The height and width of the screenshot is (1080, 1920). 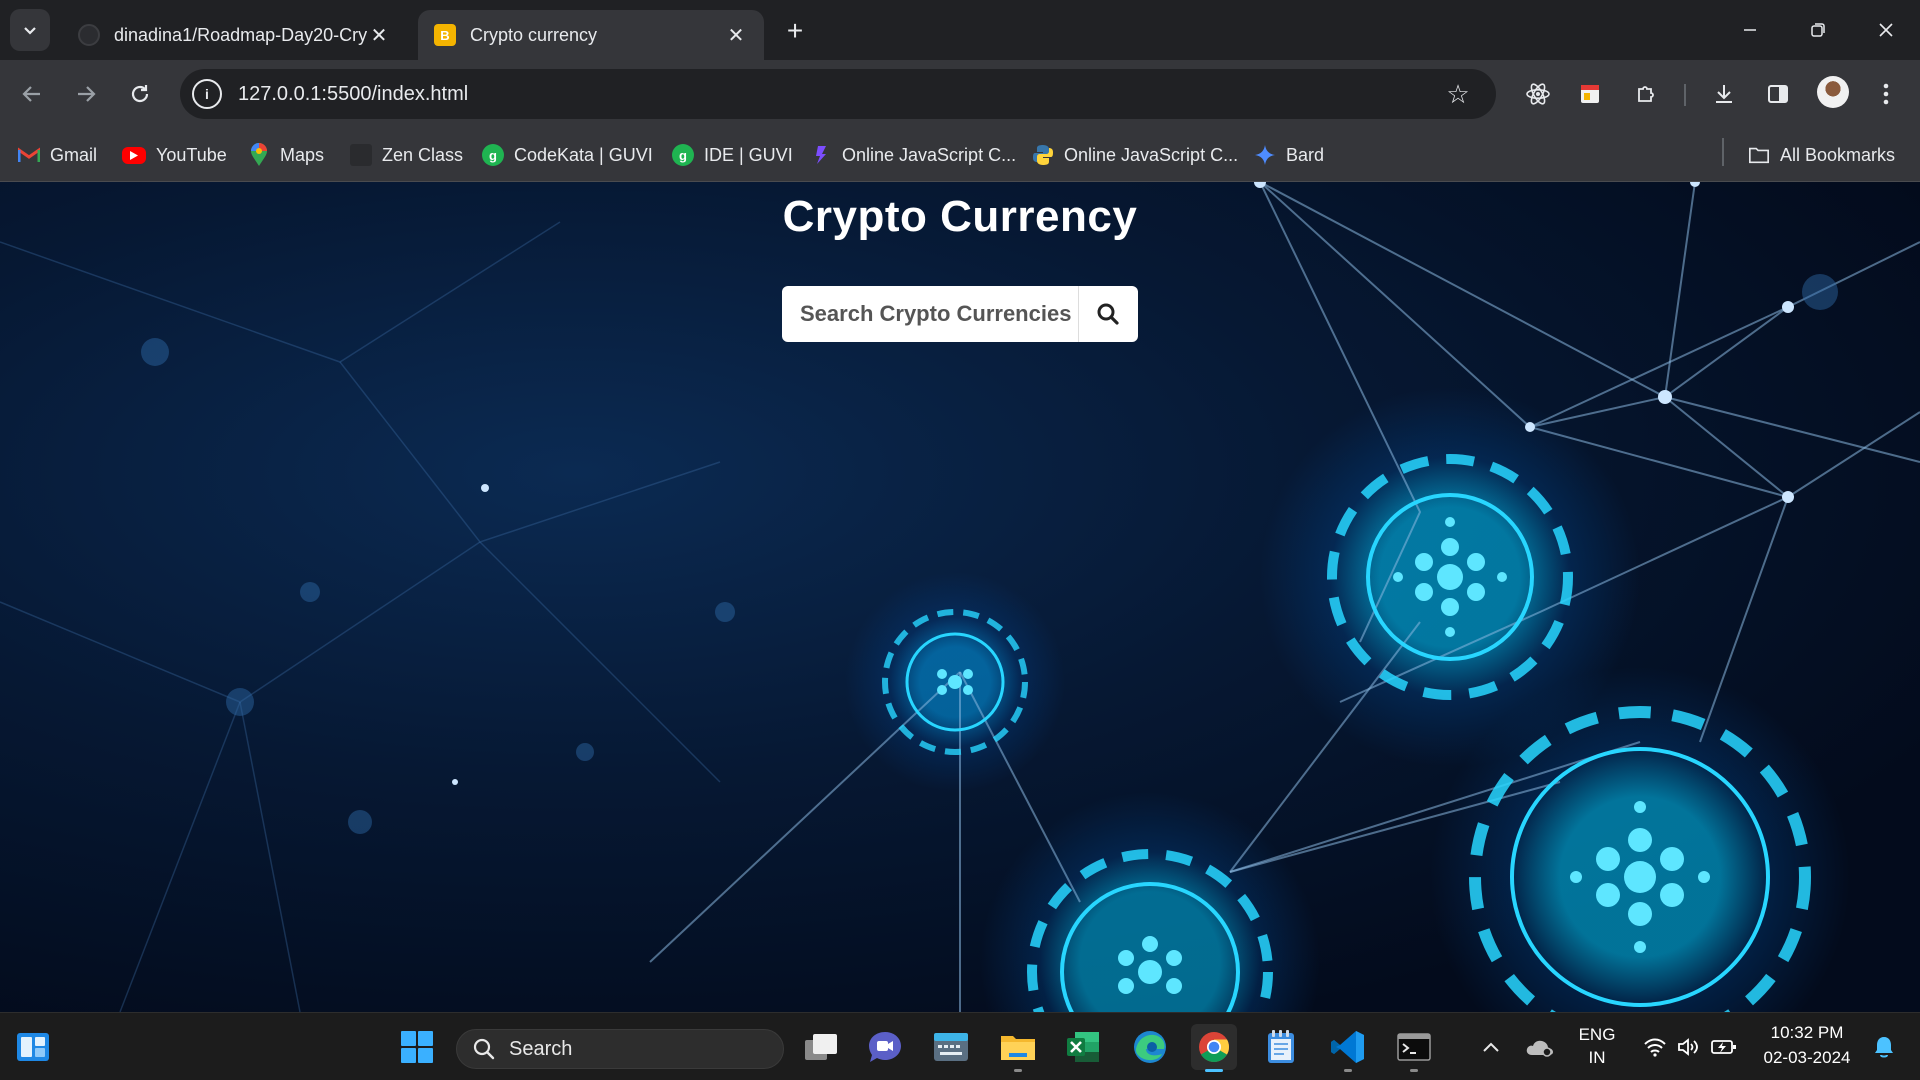 I want to click on bookmark-star-icon: ☆, so click(x=1458, y=94).